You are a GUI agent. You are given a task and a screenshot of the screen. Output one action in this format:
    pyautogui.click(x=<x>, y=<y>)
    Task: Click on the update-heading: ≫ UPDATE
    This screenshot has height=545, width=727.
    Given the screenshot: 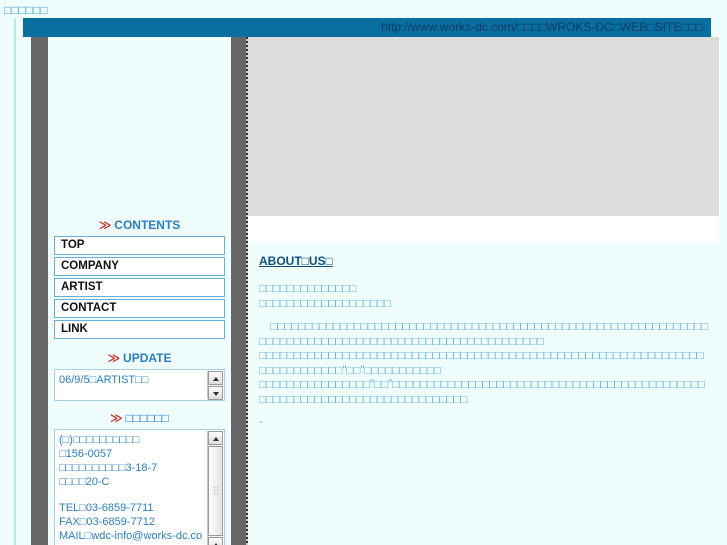 What is the action you would take?
    pyautogui.click(x=139, y=358)
    